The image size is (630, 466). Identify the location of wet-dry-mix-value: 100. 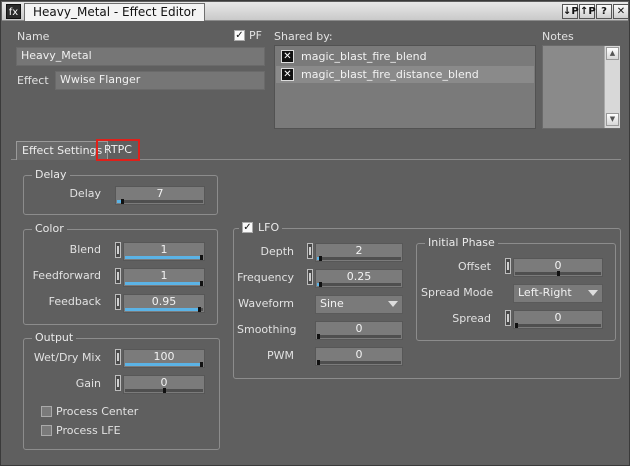
(164, 356).